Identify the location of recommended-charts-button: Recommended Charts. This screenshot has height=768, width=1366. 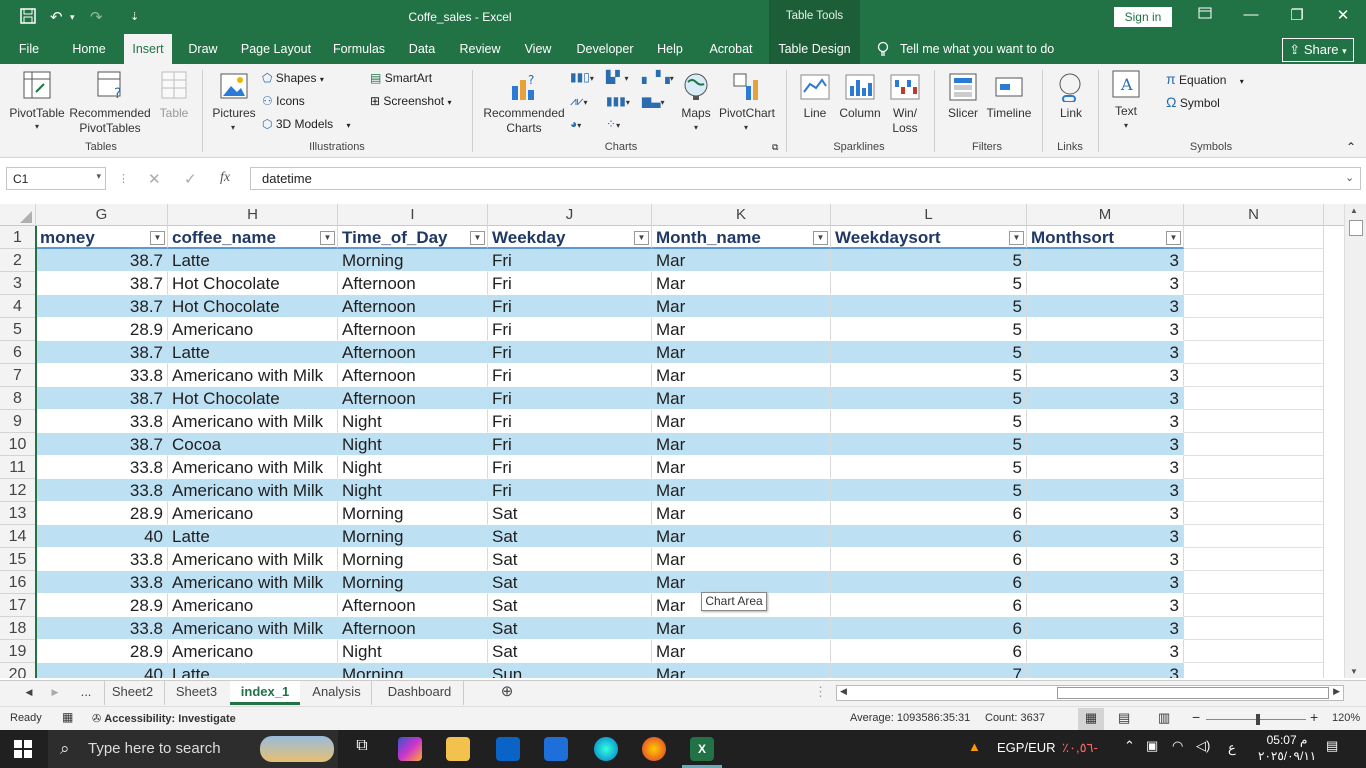
(524, 121).